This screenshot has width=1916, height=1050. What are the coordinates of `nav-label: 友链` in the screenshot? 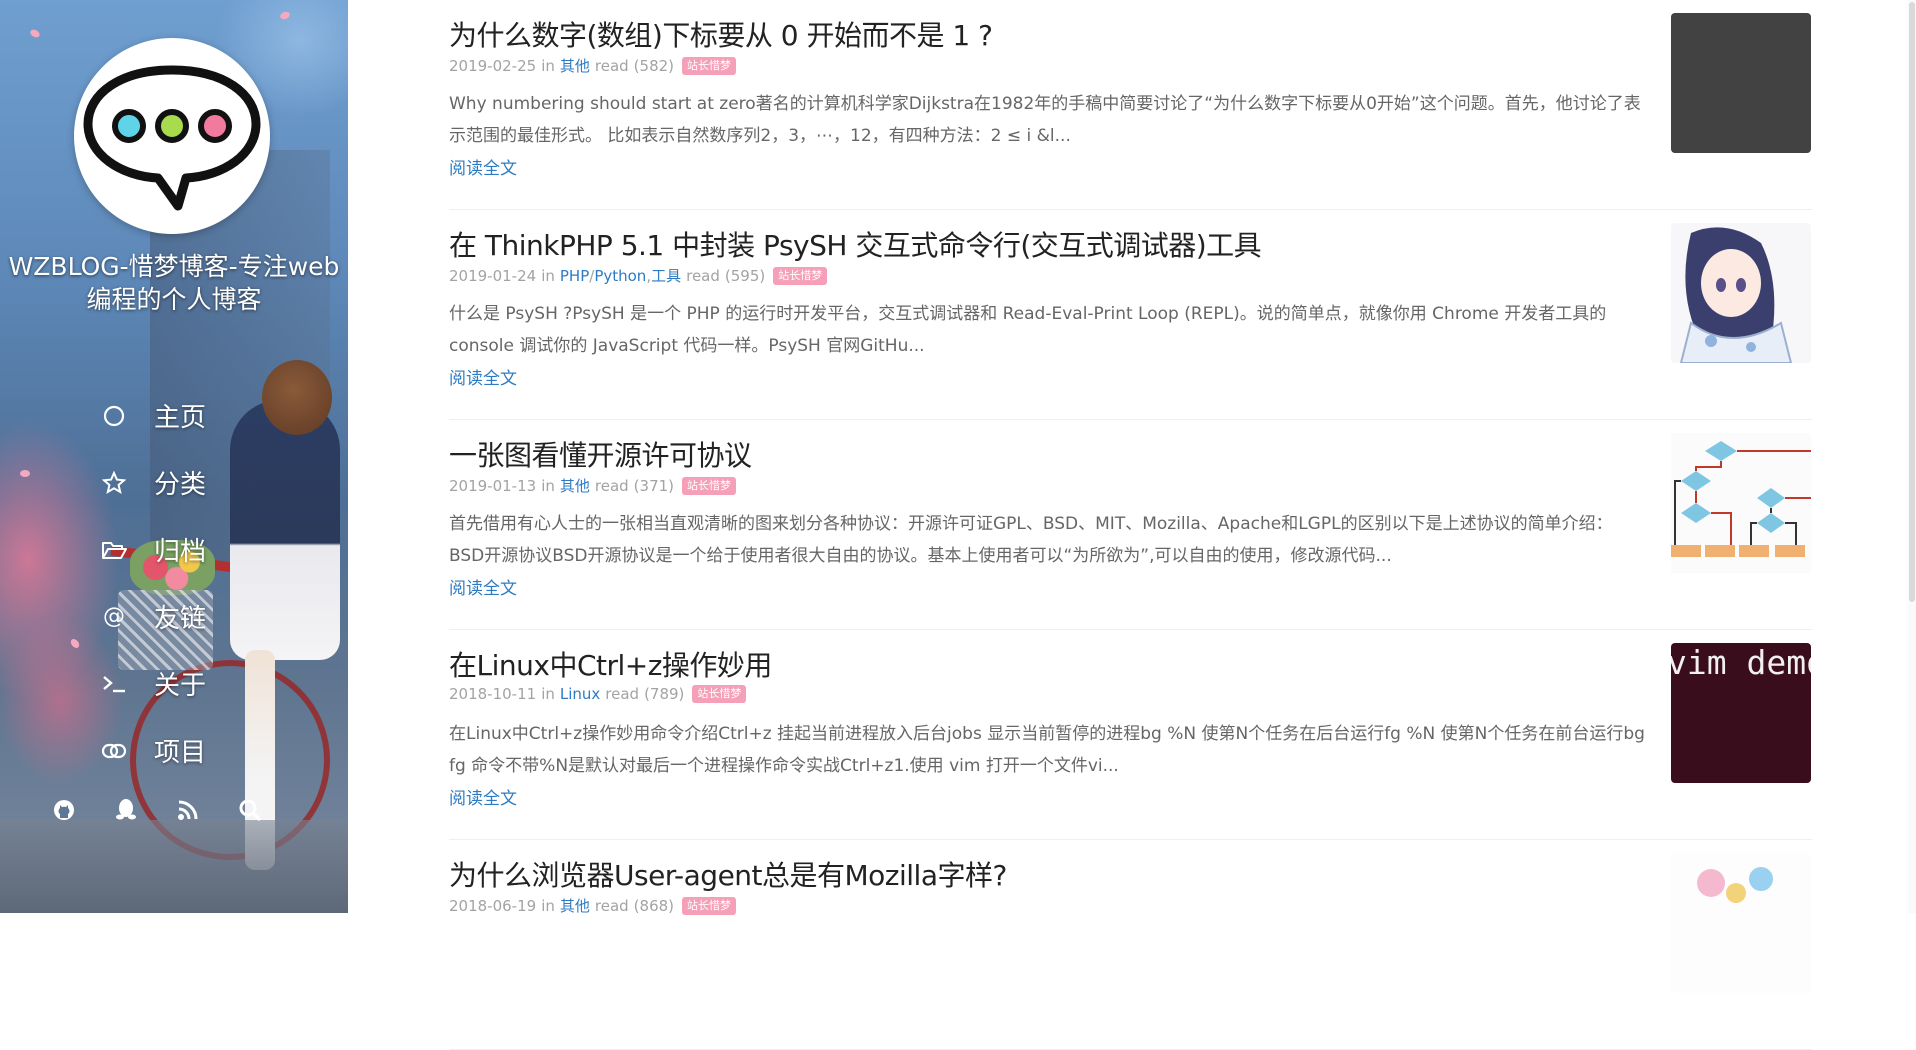 It's located at (180, 619).